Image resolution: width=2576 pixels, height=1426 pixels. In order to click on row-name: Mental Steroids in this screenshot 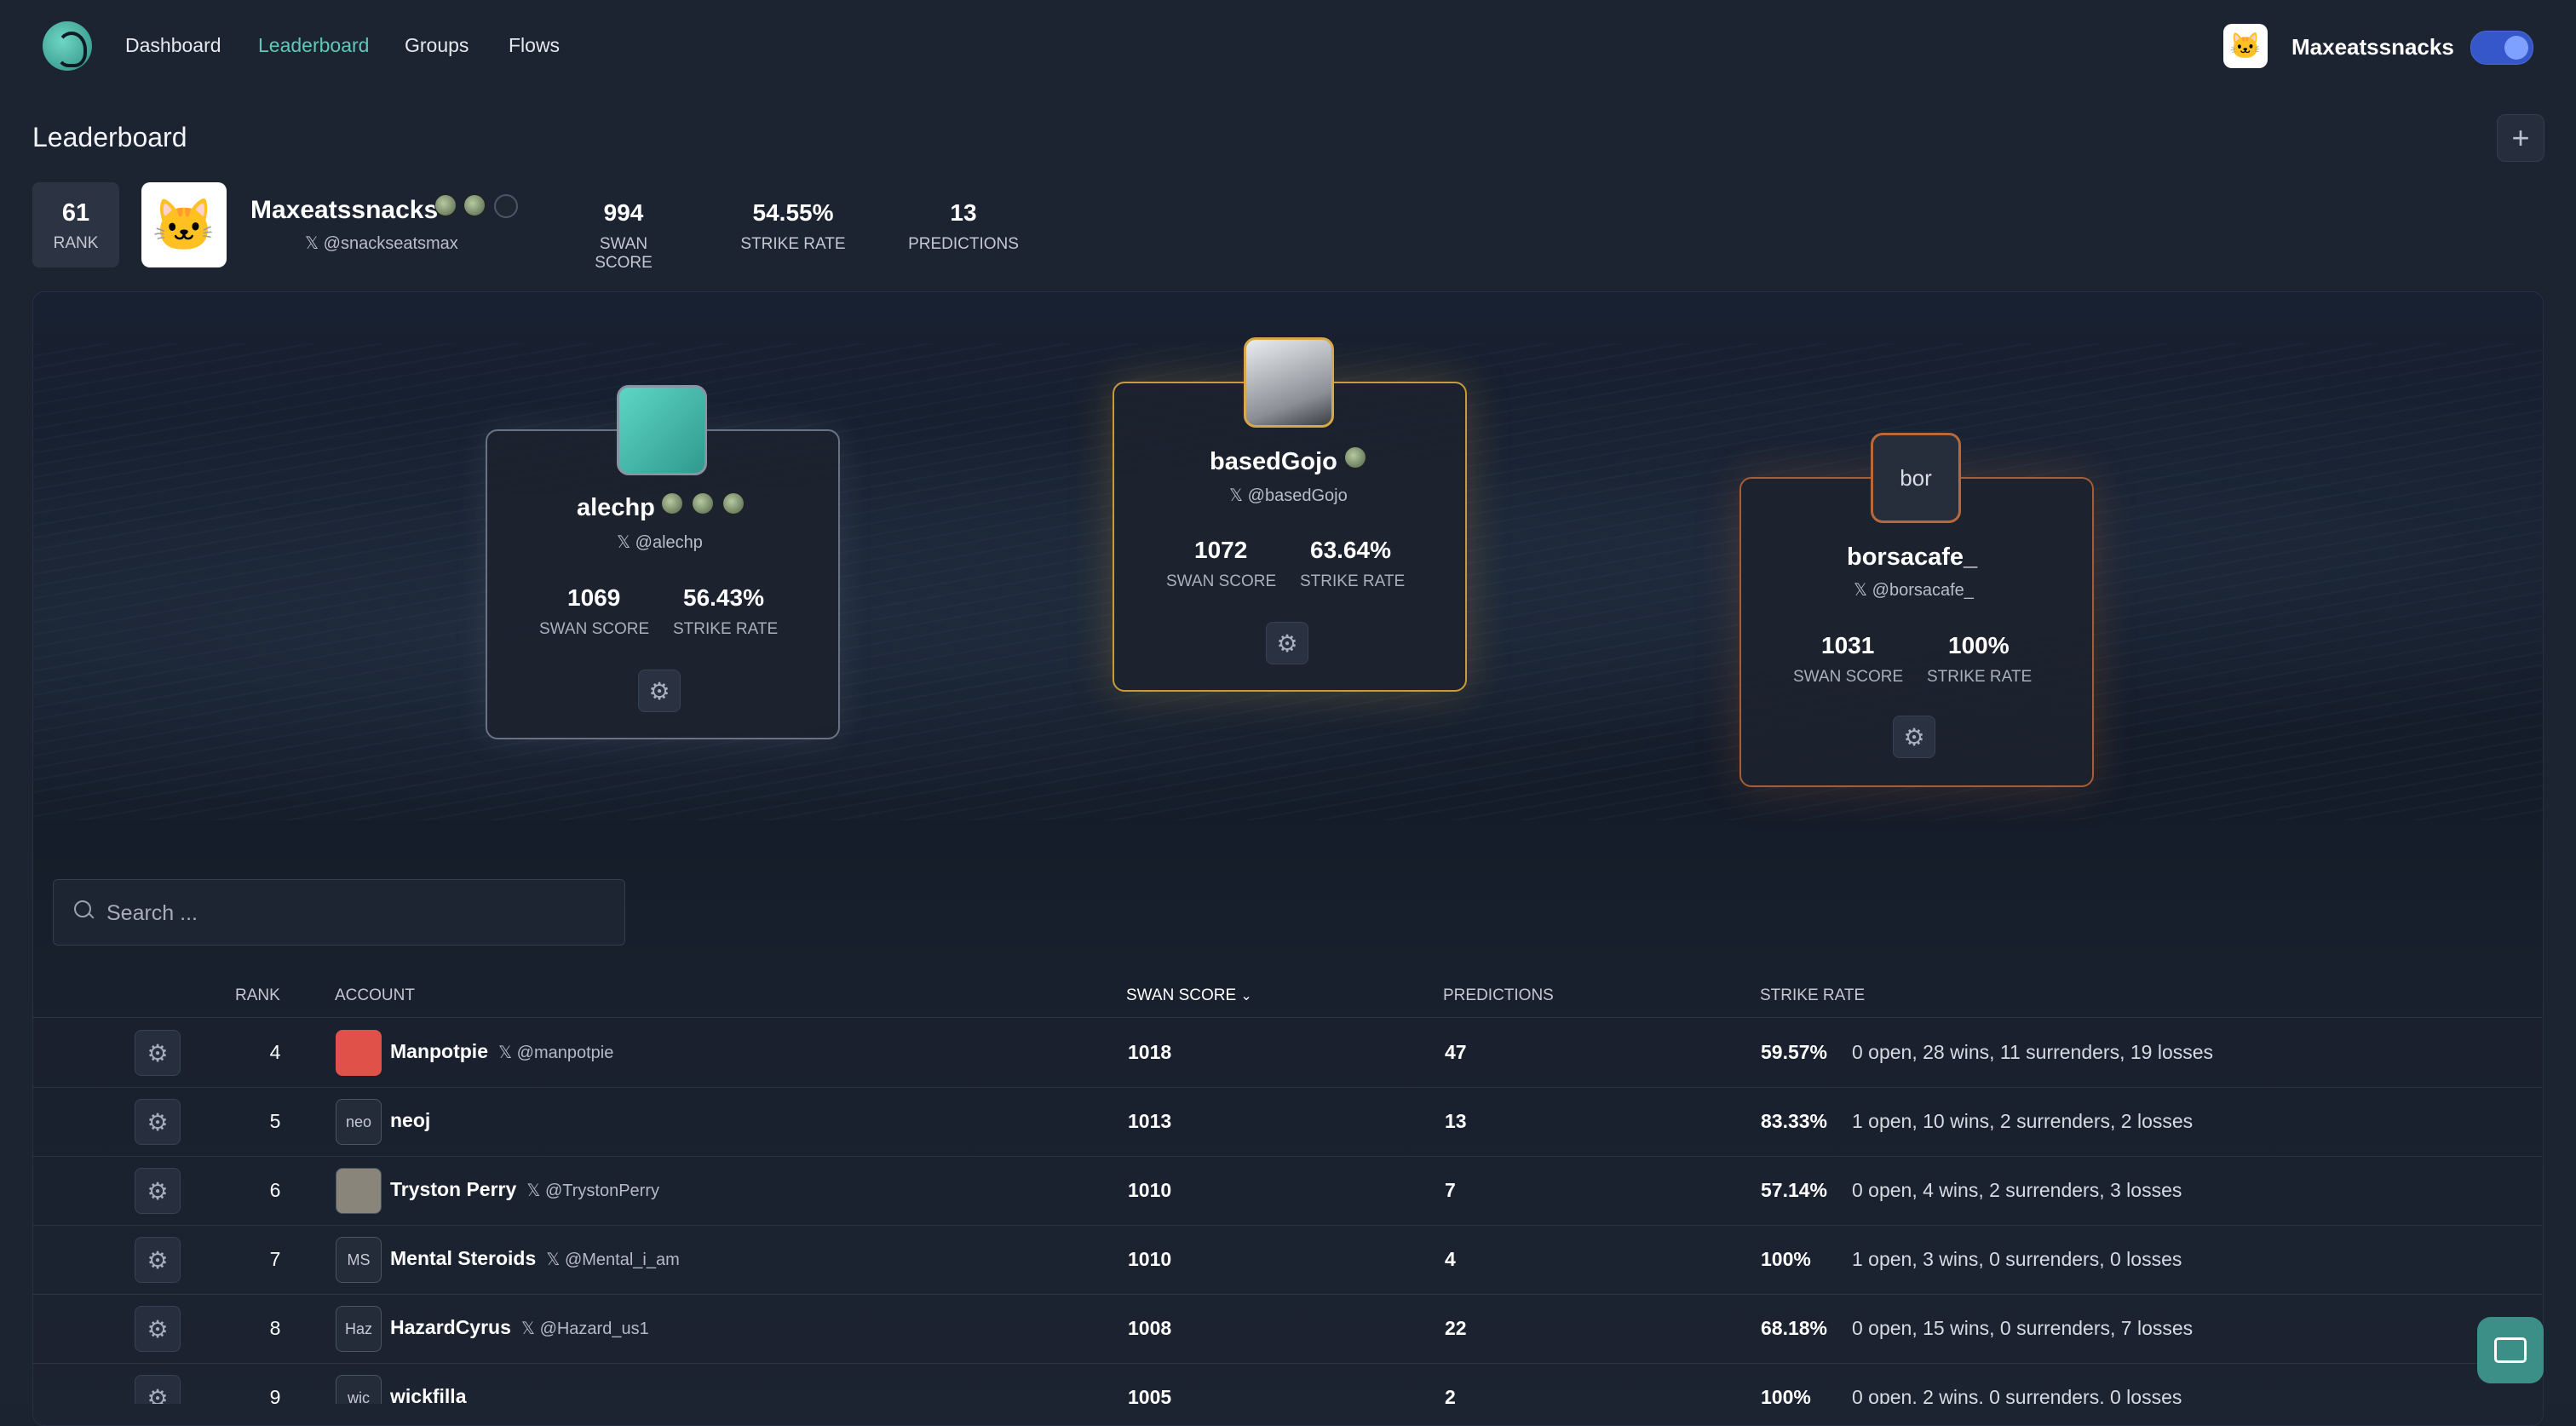, I will do `click(464, 1258)`.